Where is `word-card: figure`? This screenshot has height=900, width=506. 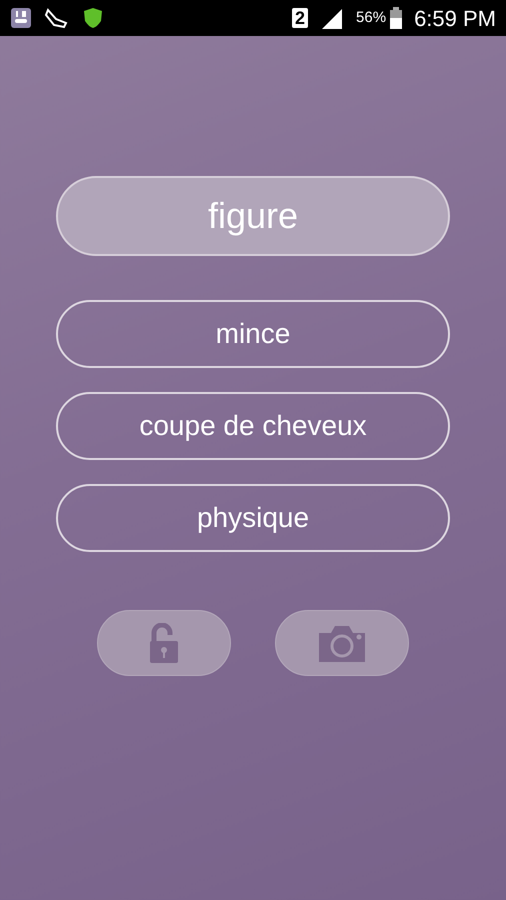 word-card: figure is located at coordinates (253, 216).